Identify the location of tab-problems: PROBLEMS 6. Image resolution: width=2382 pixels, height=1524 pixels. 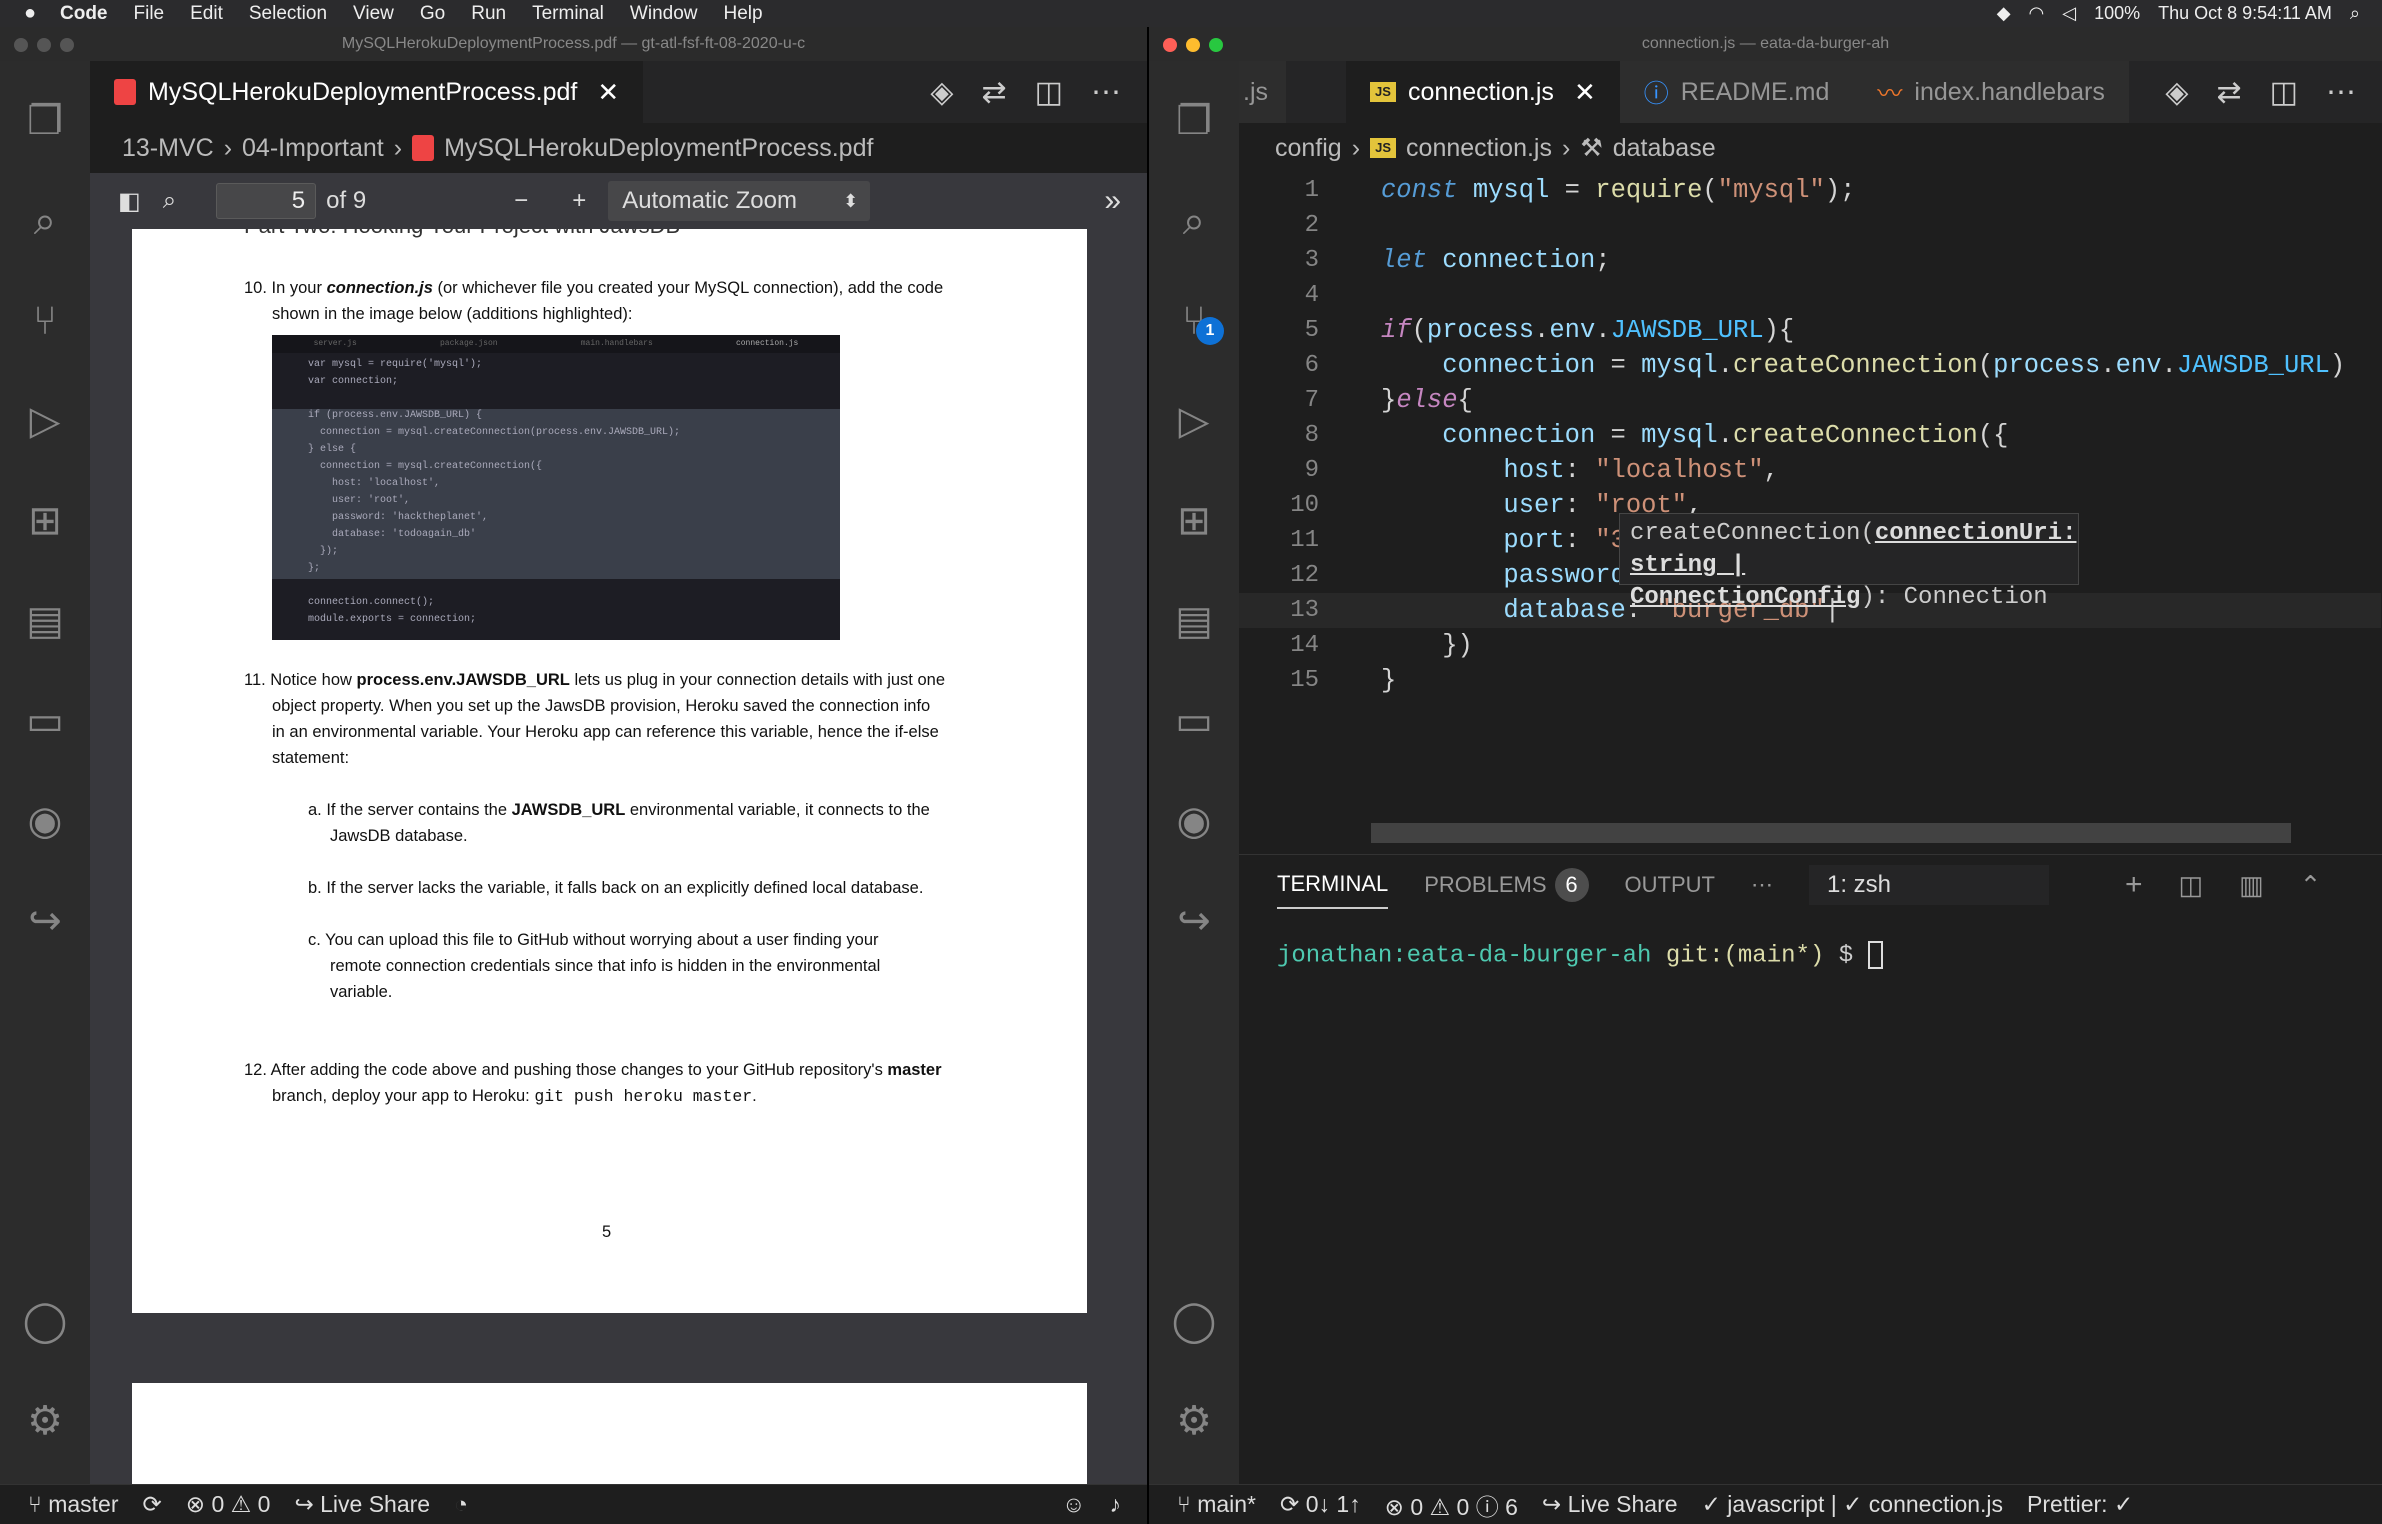
(1506, 885).